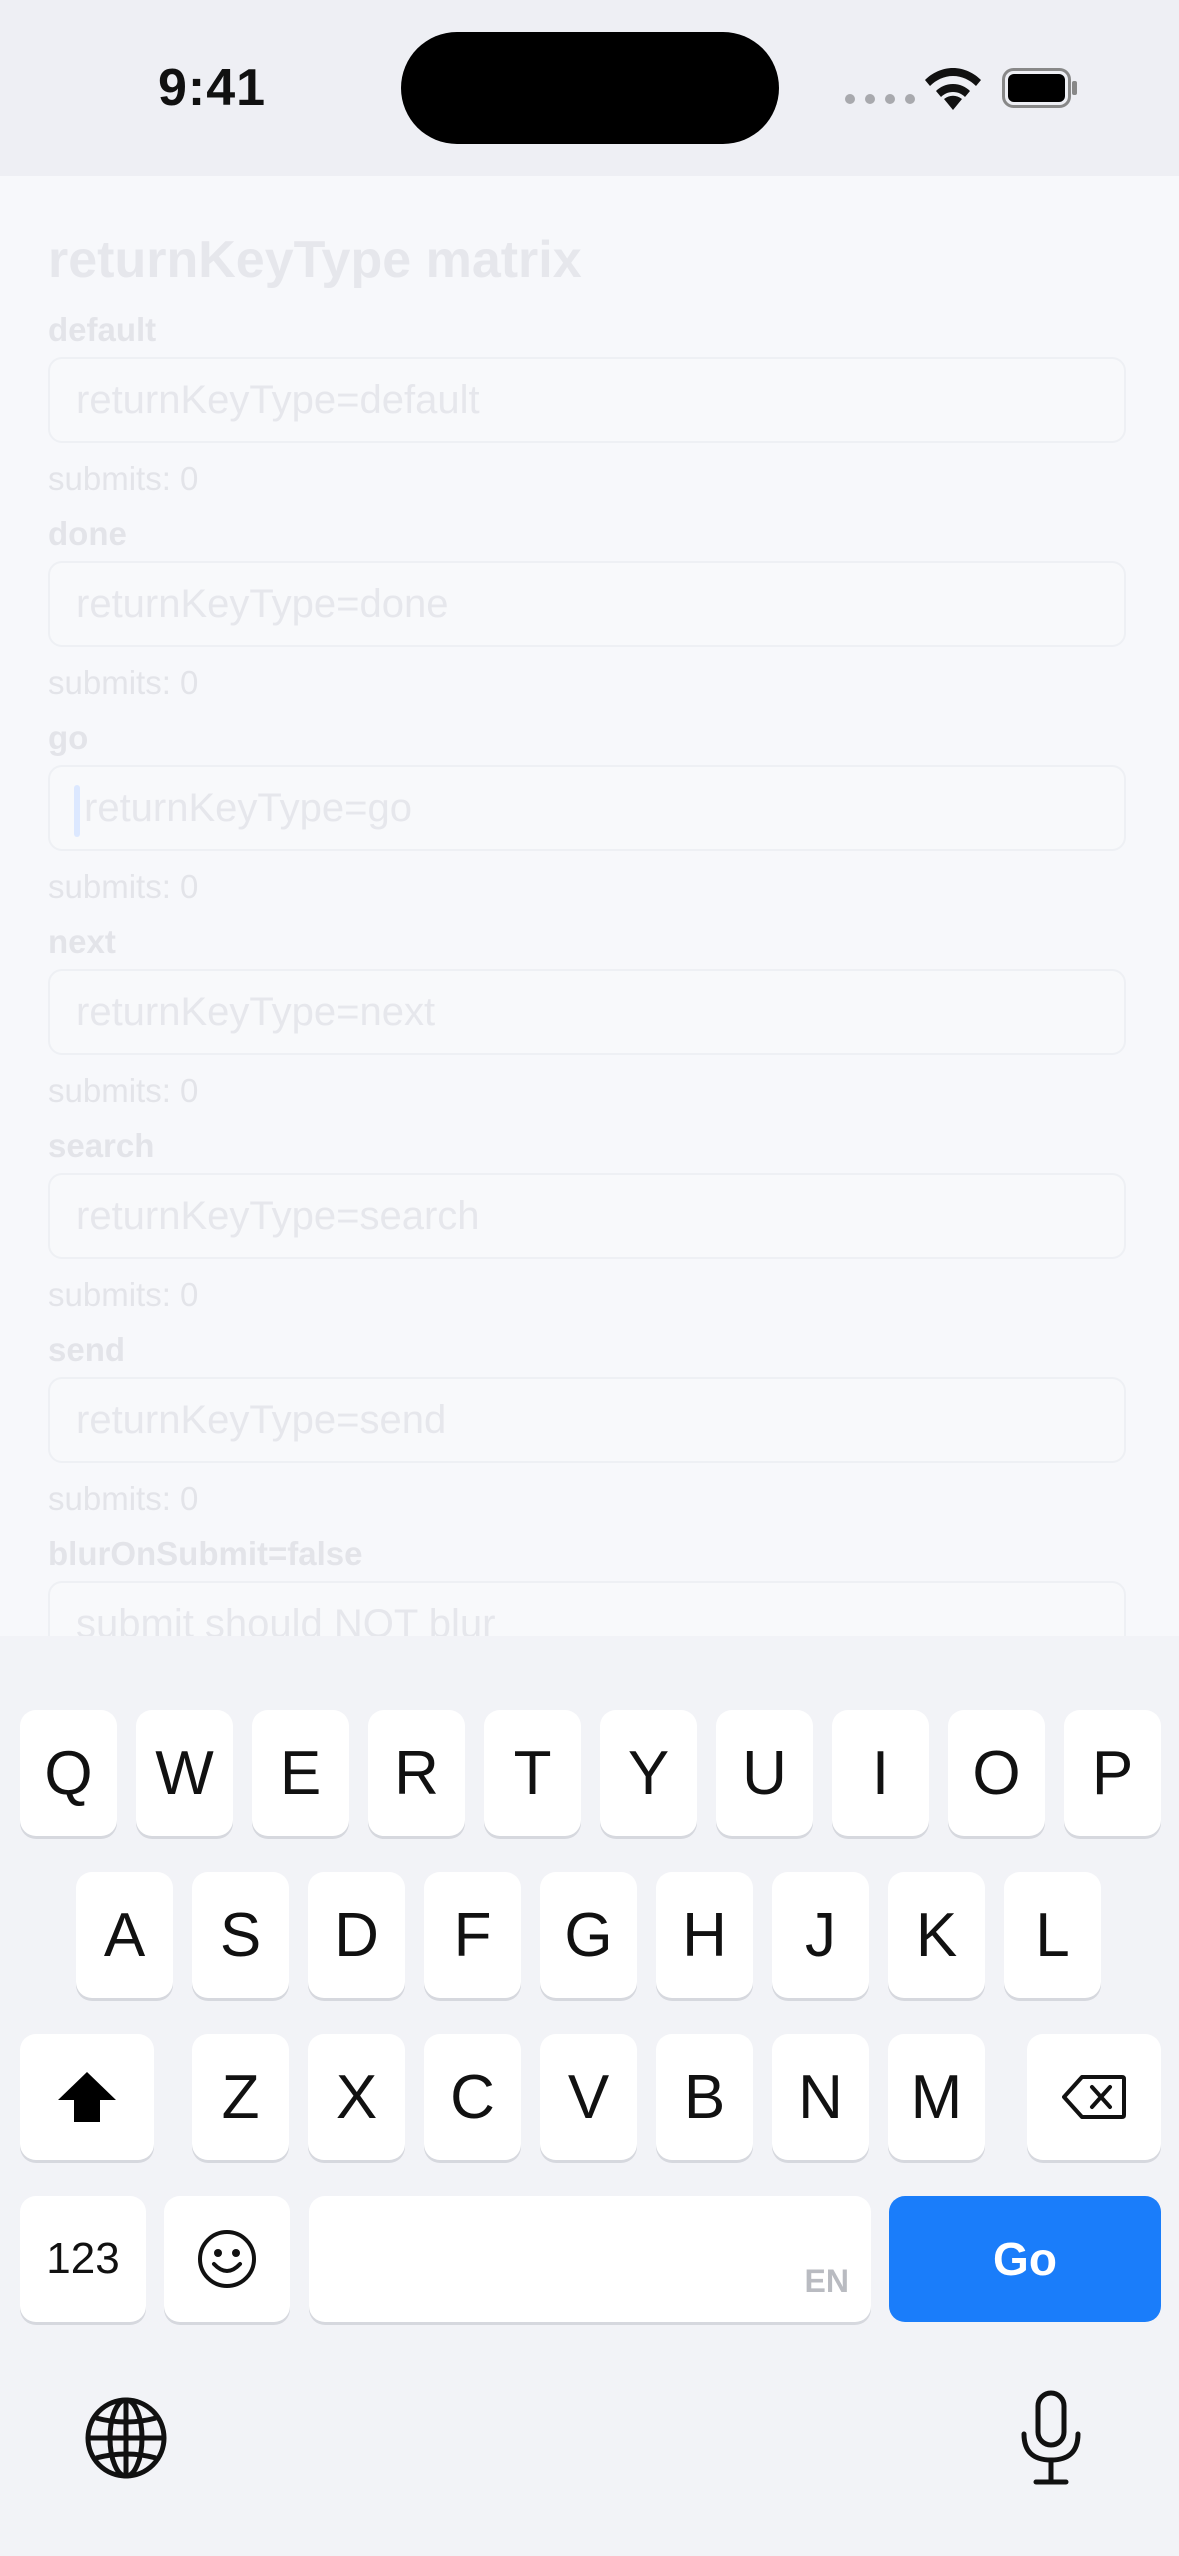 The image size is (1179, 2556). Describe the element at coordinates (820, 2097) in the screenshot. I see `key-n: N` at that location.